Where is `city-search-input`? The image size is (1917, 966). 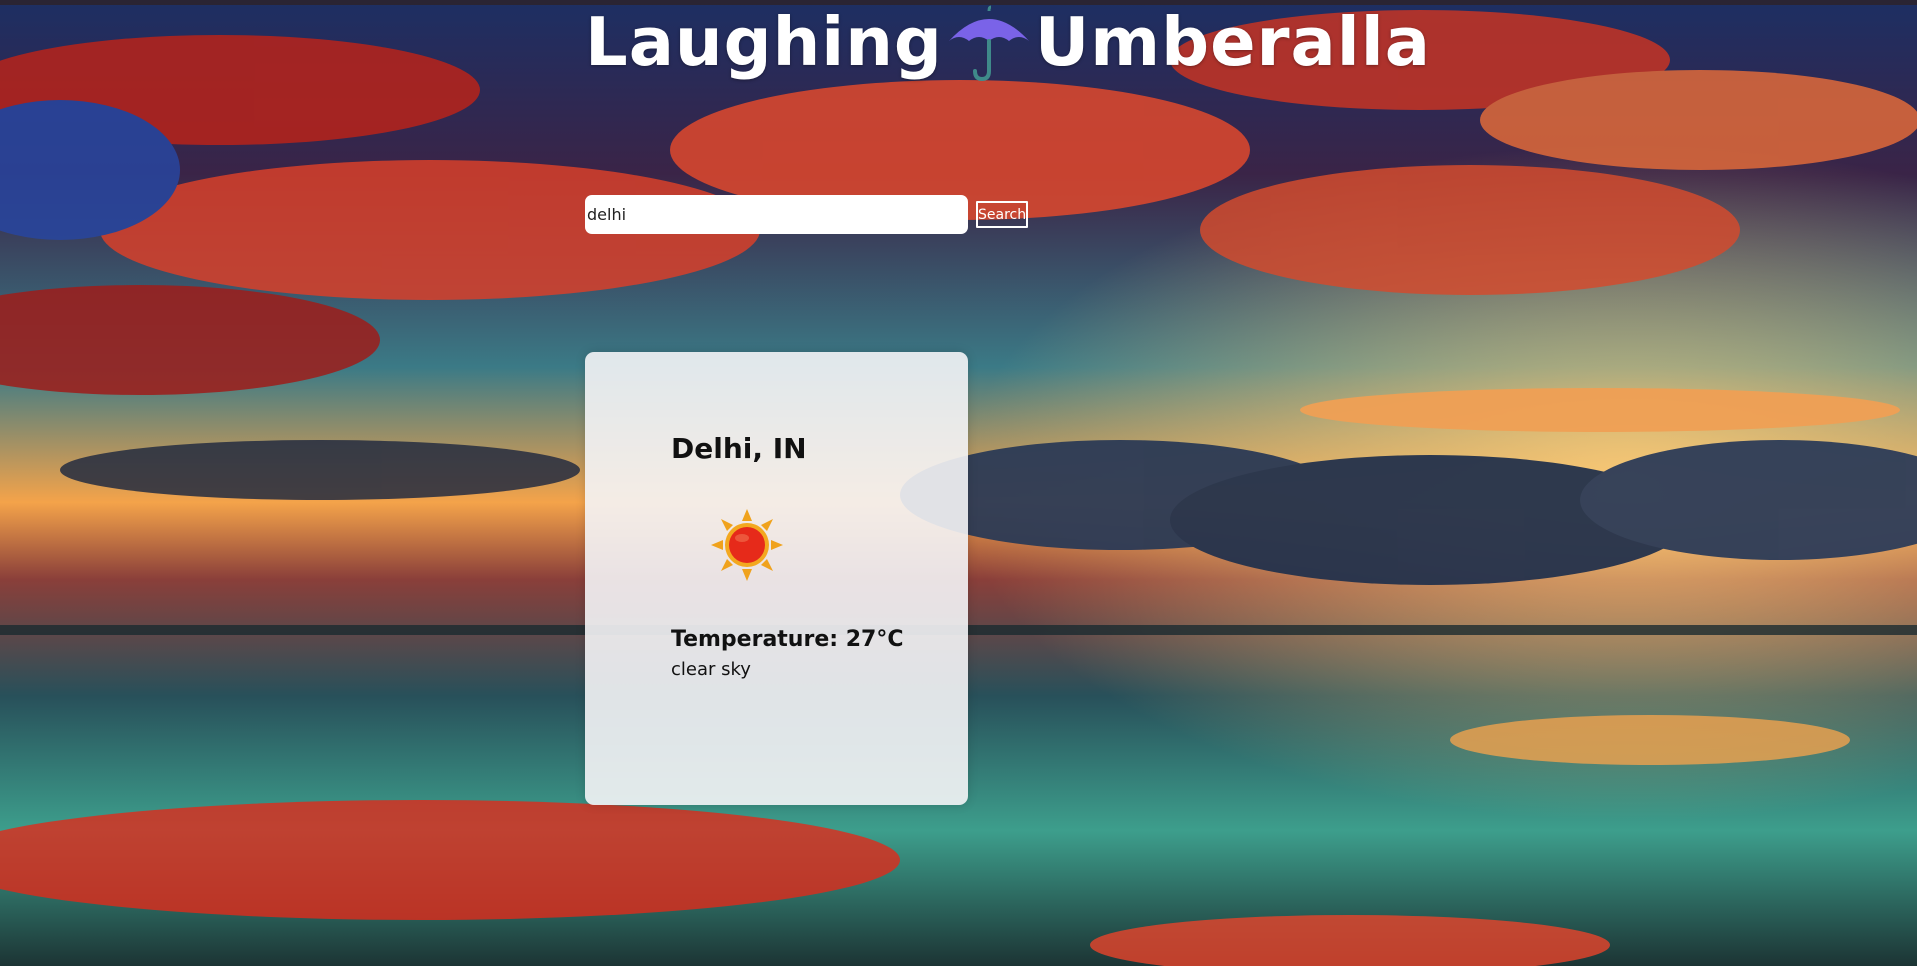
city-search-input is located at coordinates (776, 214).